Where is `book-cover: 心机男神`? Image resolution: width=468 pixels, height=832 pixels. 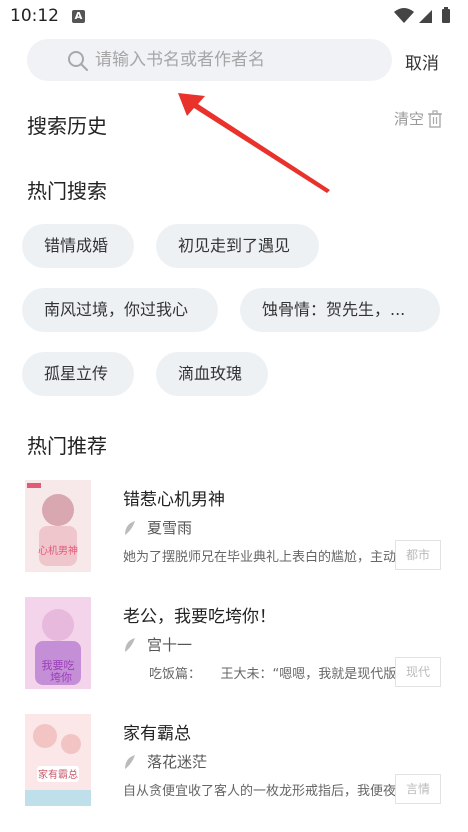 book-cover: 心机男神 is located at coordinates (58, 526).